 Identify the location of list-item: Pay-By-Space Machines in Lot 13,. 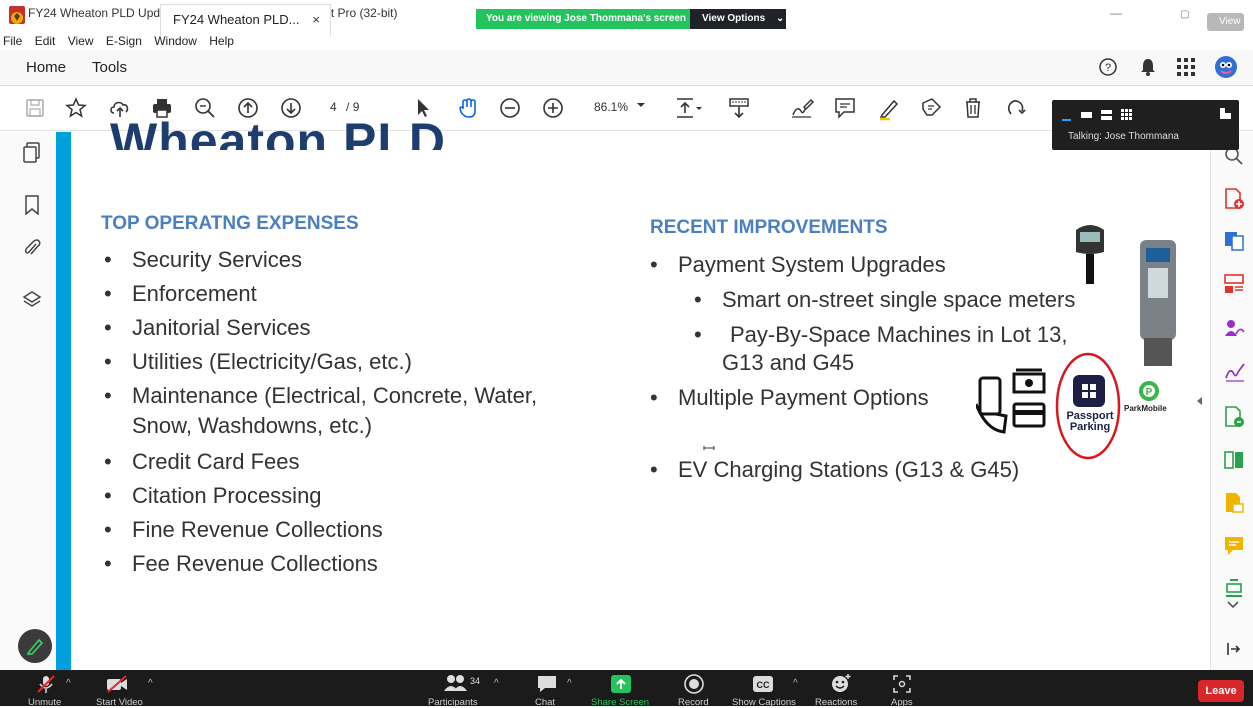
(899, 334).